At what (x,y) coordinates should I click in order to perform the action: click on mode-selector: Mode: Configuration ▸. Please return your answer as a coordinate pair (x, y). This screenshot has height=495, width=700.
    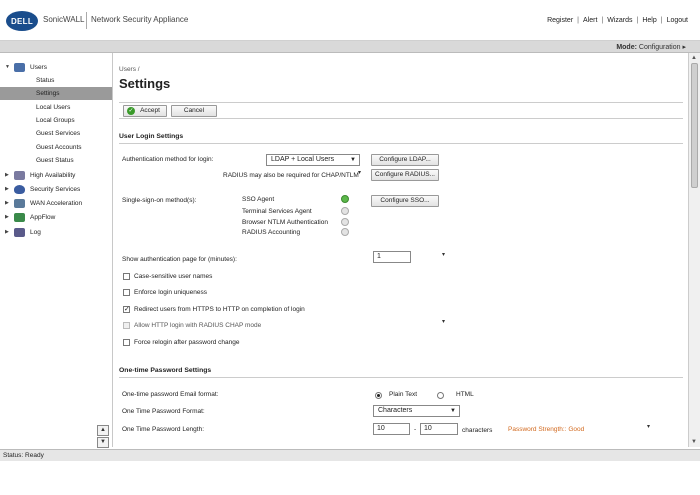
    Looking at the image, I should click on (651, 47).